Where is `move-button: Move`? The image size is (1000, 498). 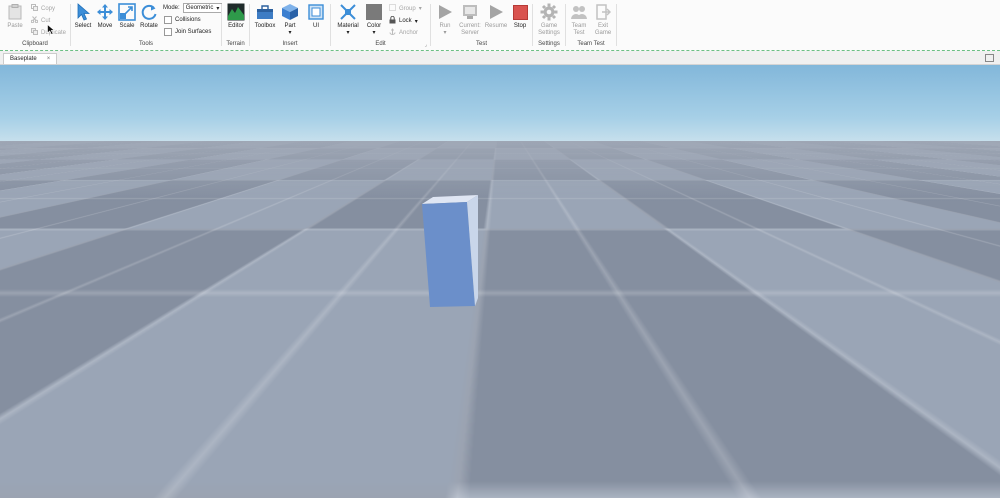
move-button: Move is located at coordinates (105, 16).